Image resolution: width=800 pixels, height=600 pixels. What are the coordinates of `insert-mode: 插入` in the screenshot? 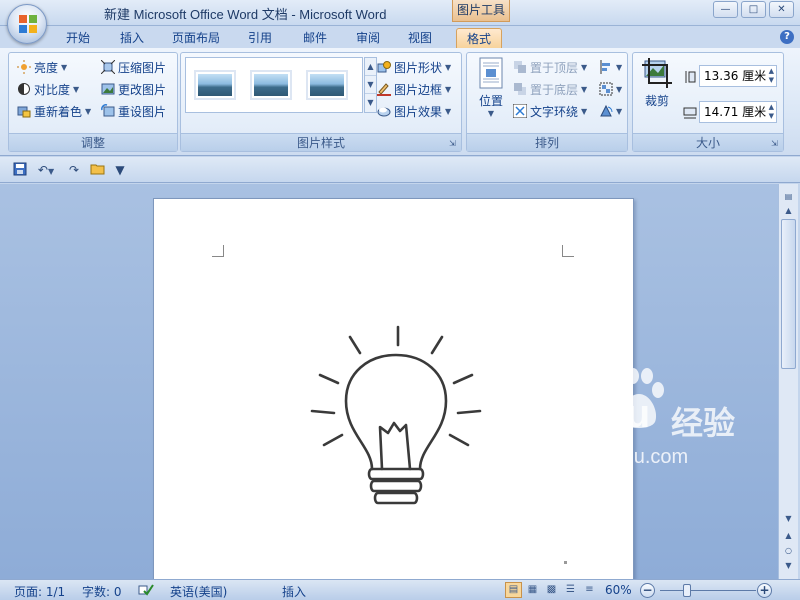 It's located at (294, 591).